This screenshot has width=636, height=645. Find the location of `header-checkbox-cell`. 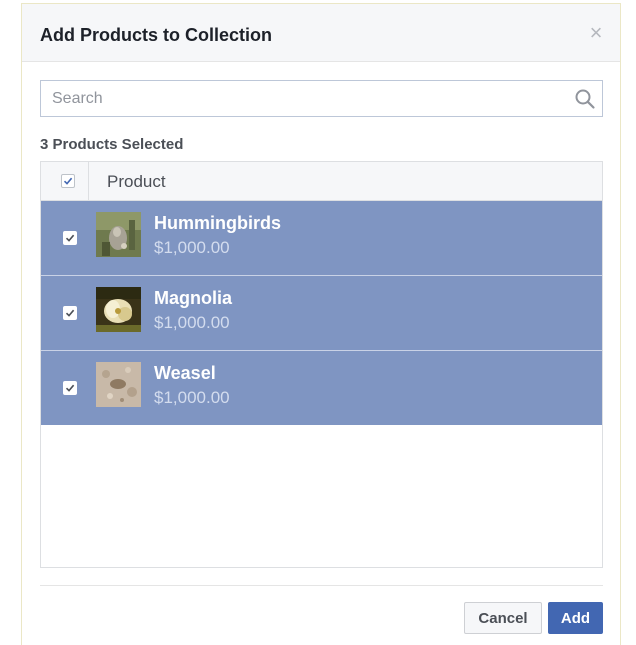

header-checkbox-cell is located at coordinates (65, 181).